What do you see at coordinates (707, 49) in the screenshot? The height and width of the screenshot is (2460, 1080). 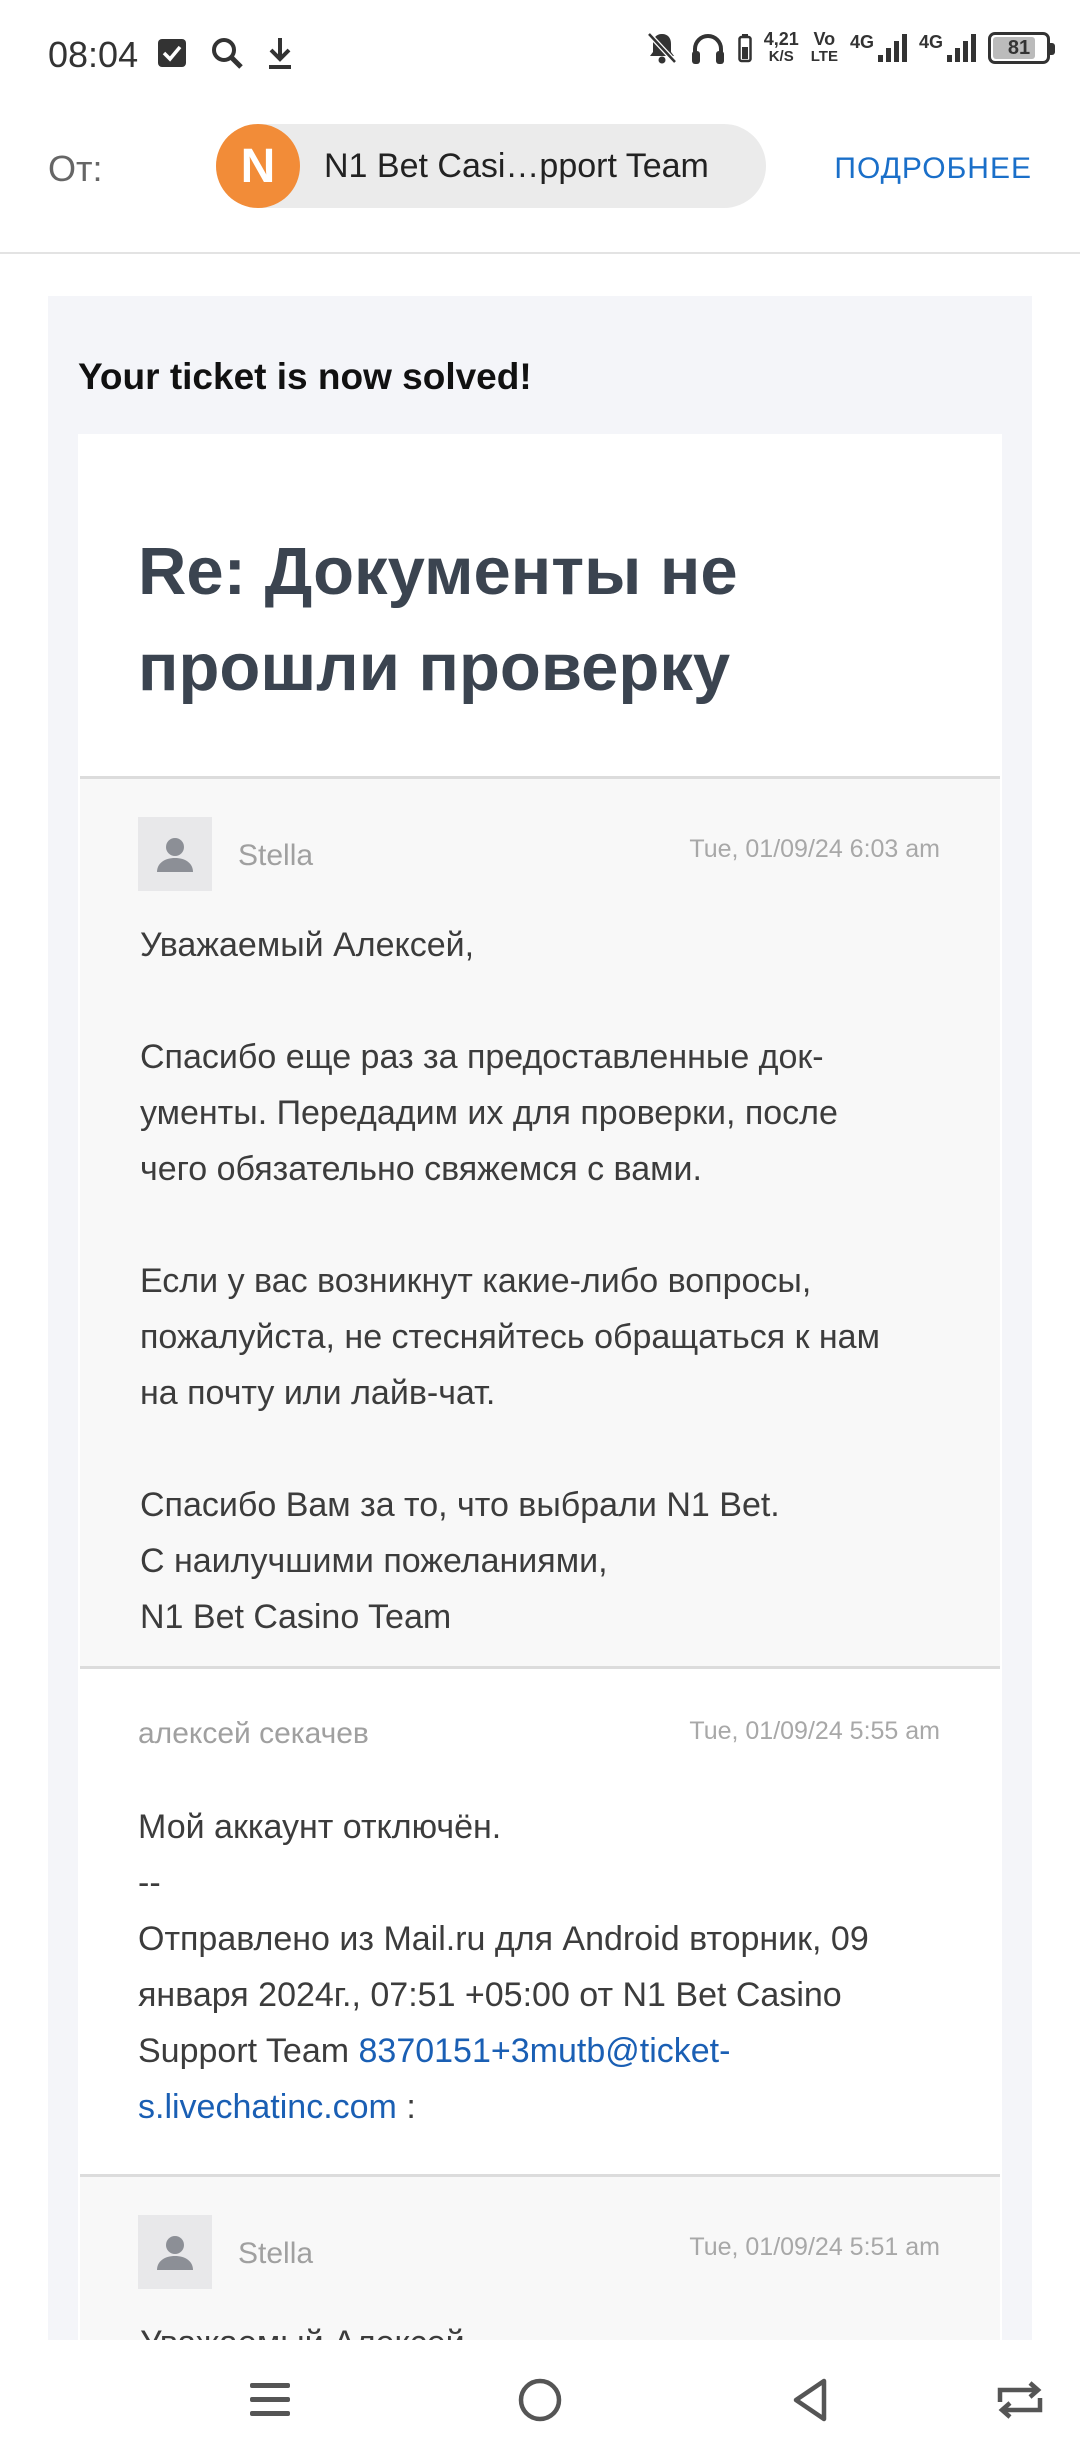 I see `headphones-icon` at bounding box center [707, 49].